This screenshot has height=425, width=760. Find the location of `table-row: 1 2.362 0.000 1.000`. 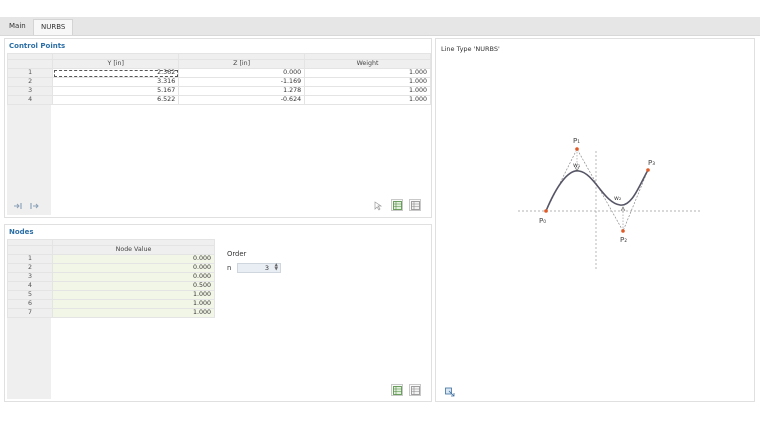

table-row: 1 2.362 0.000 1.000 is located at coordinates (218, 73).